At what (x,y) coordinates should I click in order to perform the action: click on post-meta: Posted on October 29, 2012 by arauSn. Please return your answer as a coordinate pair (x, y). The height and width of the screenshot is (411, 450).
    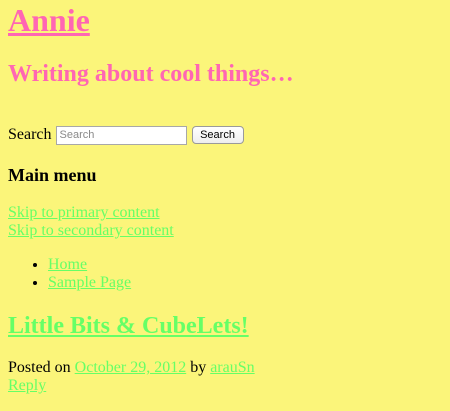
    Looking at the image, I should click on (131, 368).